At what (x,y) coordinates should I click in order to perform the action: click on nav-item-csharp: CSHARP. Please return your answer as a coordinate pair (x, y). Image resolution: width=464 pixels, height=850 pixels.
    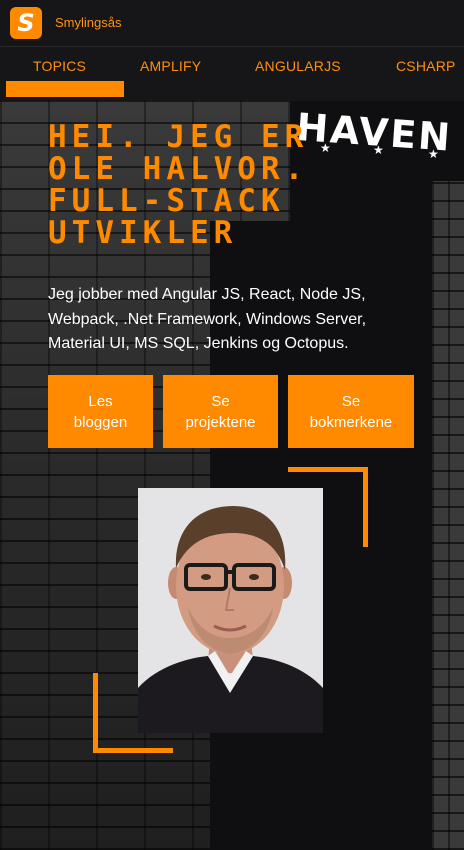
    Looking at the image, I should click on (426, 66).